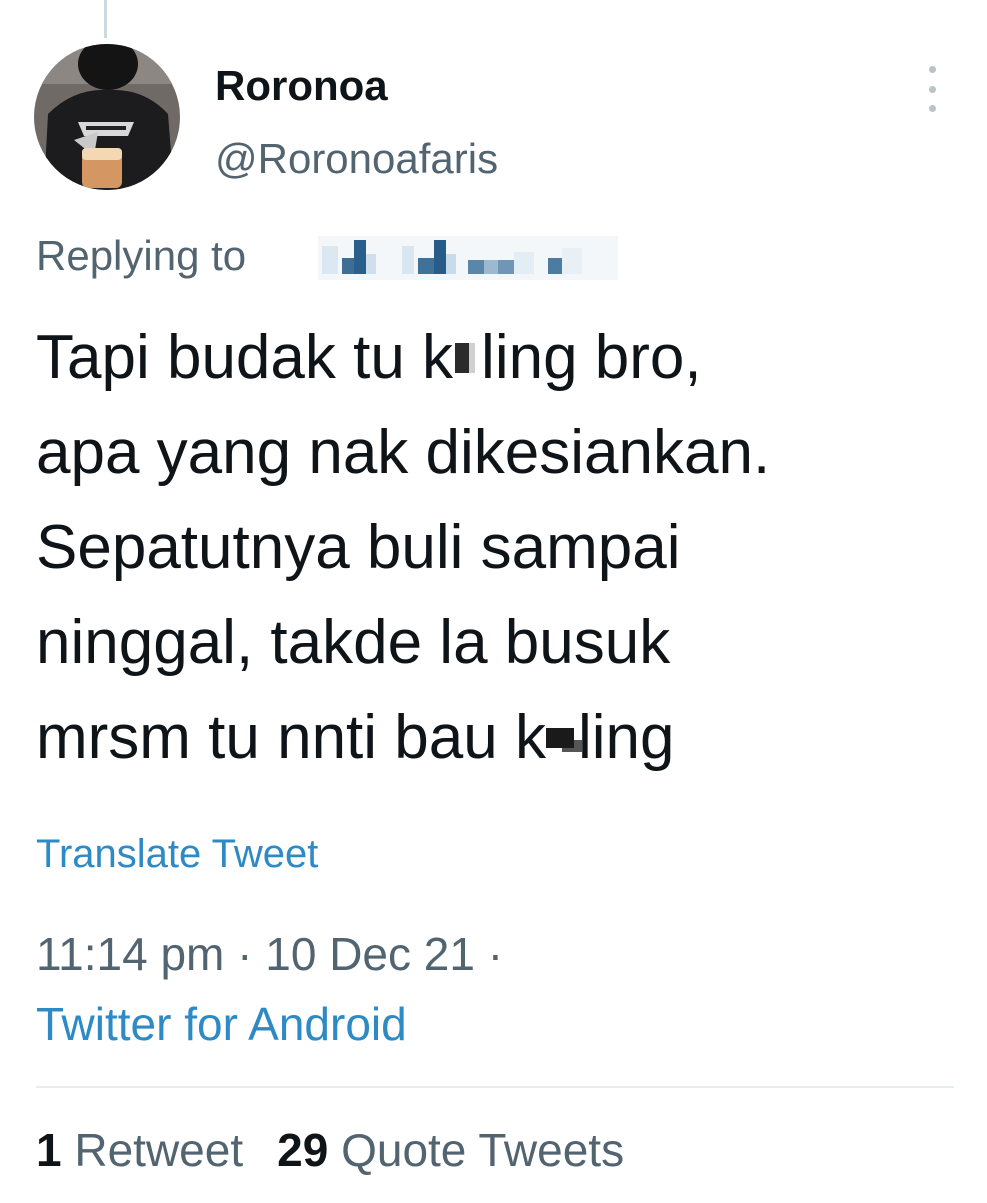 Image resolution: width=987 pixels, height=1203 pixels. What do you see at coordinates (403, 452) in the screenshot?
I see `tweet-line: apa yang nak dikesiankan.` at bounding box center [403, 452].